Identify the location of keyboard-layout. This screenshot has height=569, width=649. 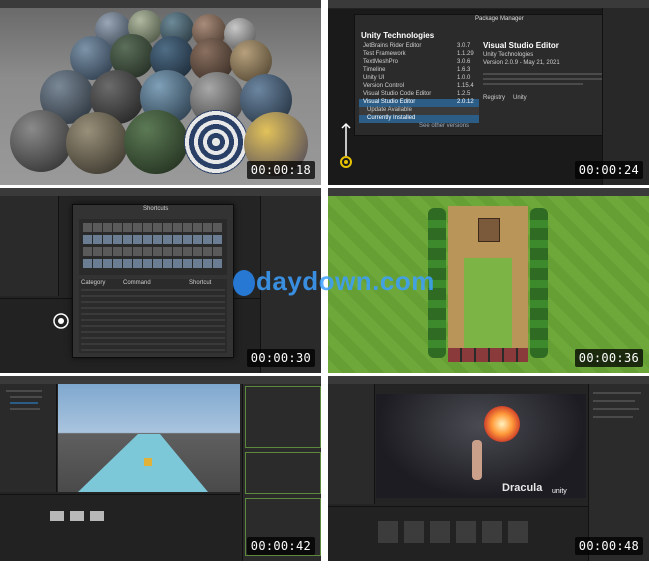
(153, 247).